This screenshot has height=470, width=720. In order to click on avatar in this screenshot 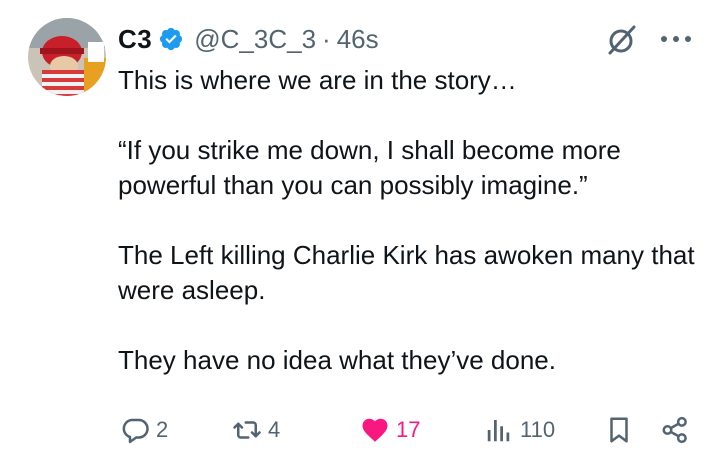, I will do `click(67, 57)`.